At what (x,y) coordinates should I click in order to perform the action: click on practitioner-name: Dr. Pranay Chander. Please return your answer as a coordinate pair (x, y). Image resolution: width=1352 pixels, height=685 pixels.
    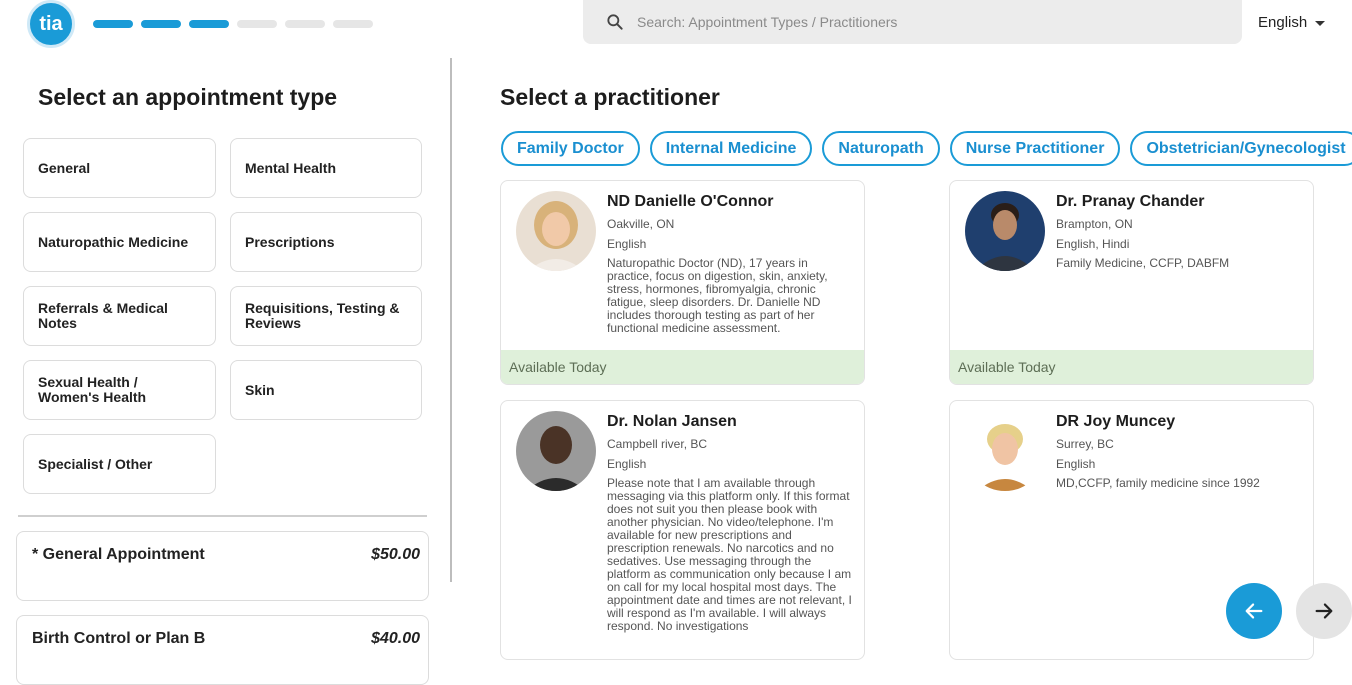
    Looking at the image, I should click on (1130, 201).